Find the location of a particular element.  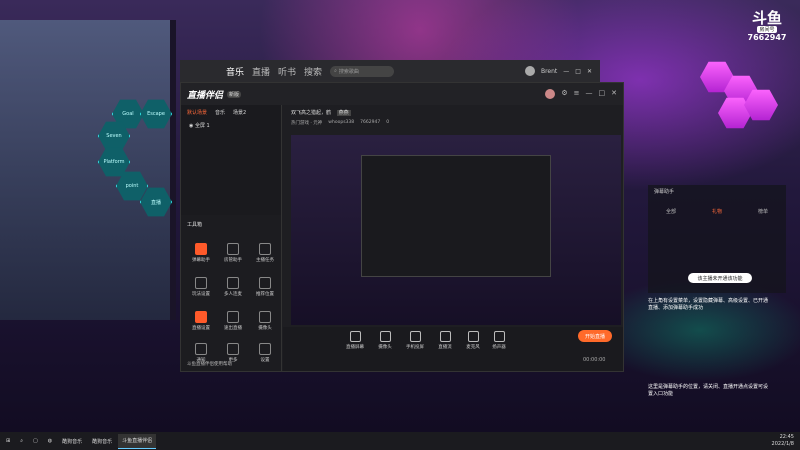

eye-icon: ◉ is located at coordinates (191, 126).